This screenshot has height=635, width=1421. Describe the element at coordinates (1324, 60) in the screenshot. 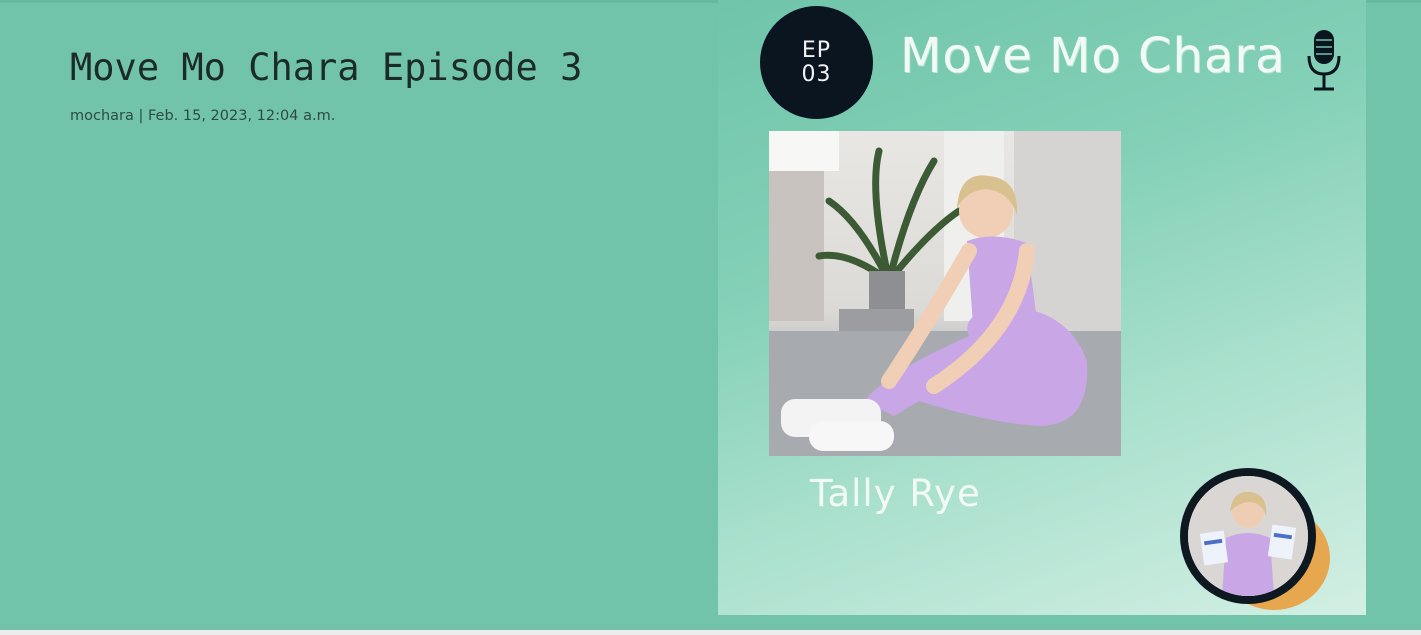

I see `microphone-icon` at that location.